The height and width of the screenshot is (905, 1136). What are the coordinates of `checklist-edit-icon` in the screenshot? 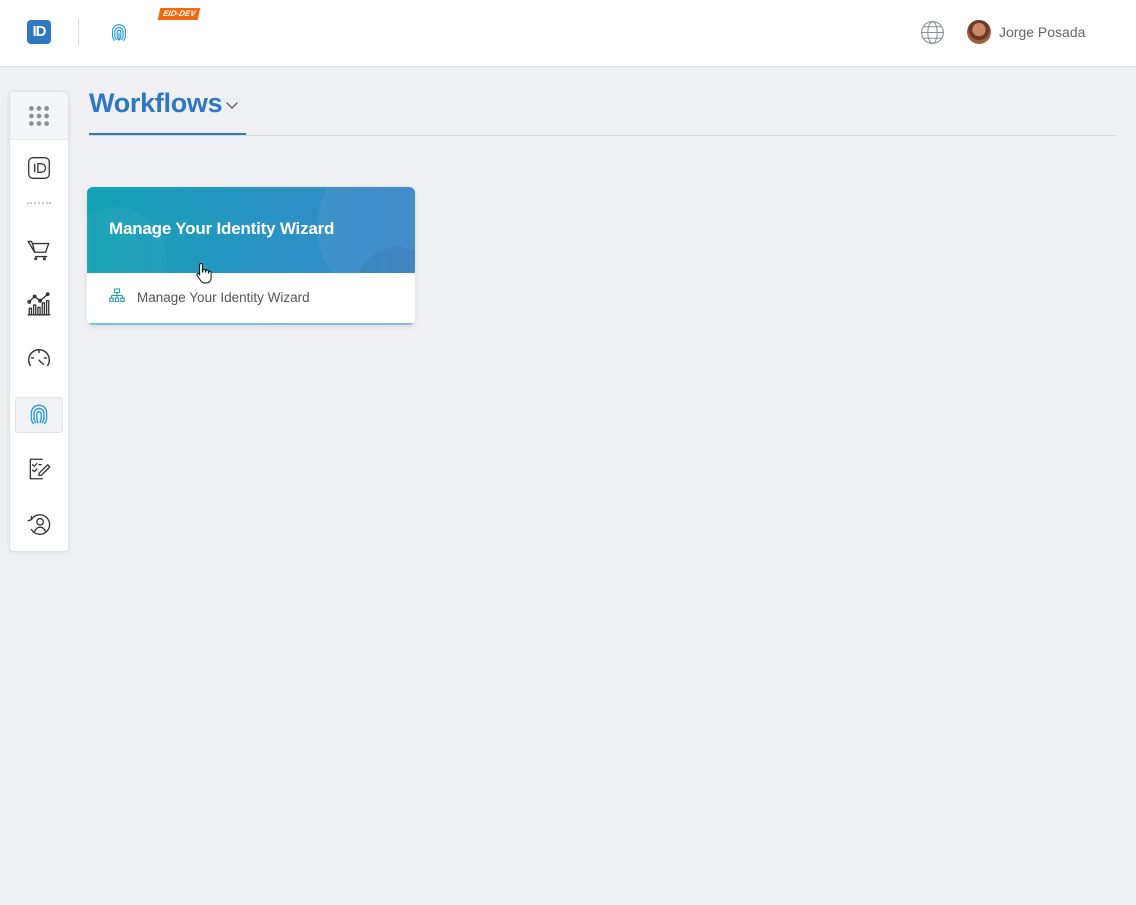 It's located at (39, 469).